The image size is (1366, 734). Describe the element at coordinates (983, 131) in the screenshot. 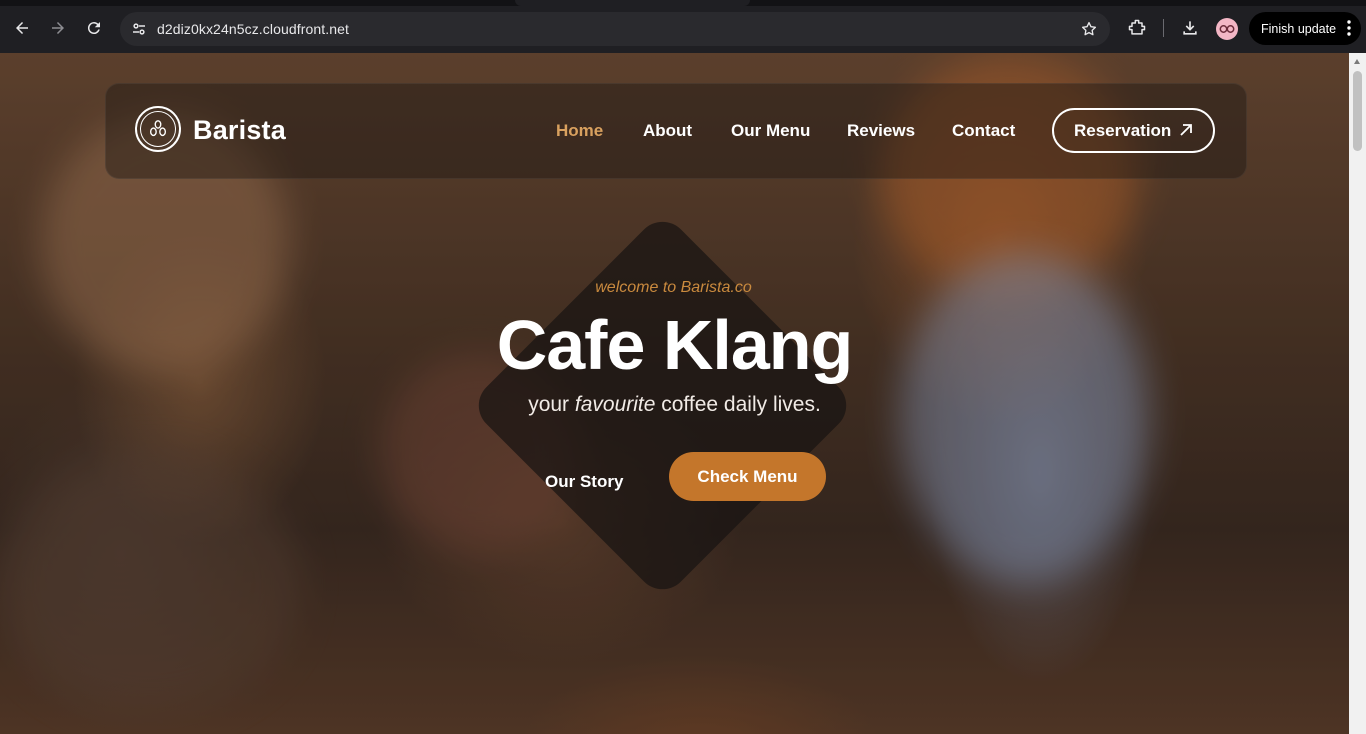

I see `nav-contact: Contact` at that location.